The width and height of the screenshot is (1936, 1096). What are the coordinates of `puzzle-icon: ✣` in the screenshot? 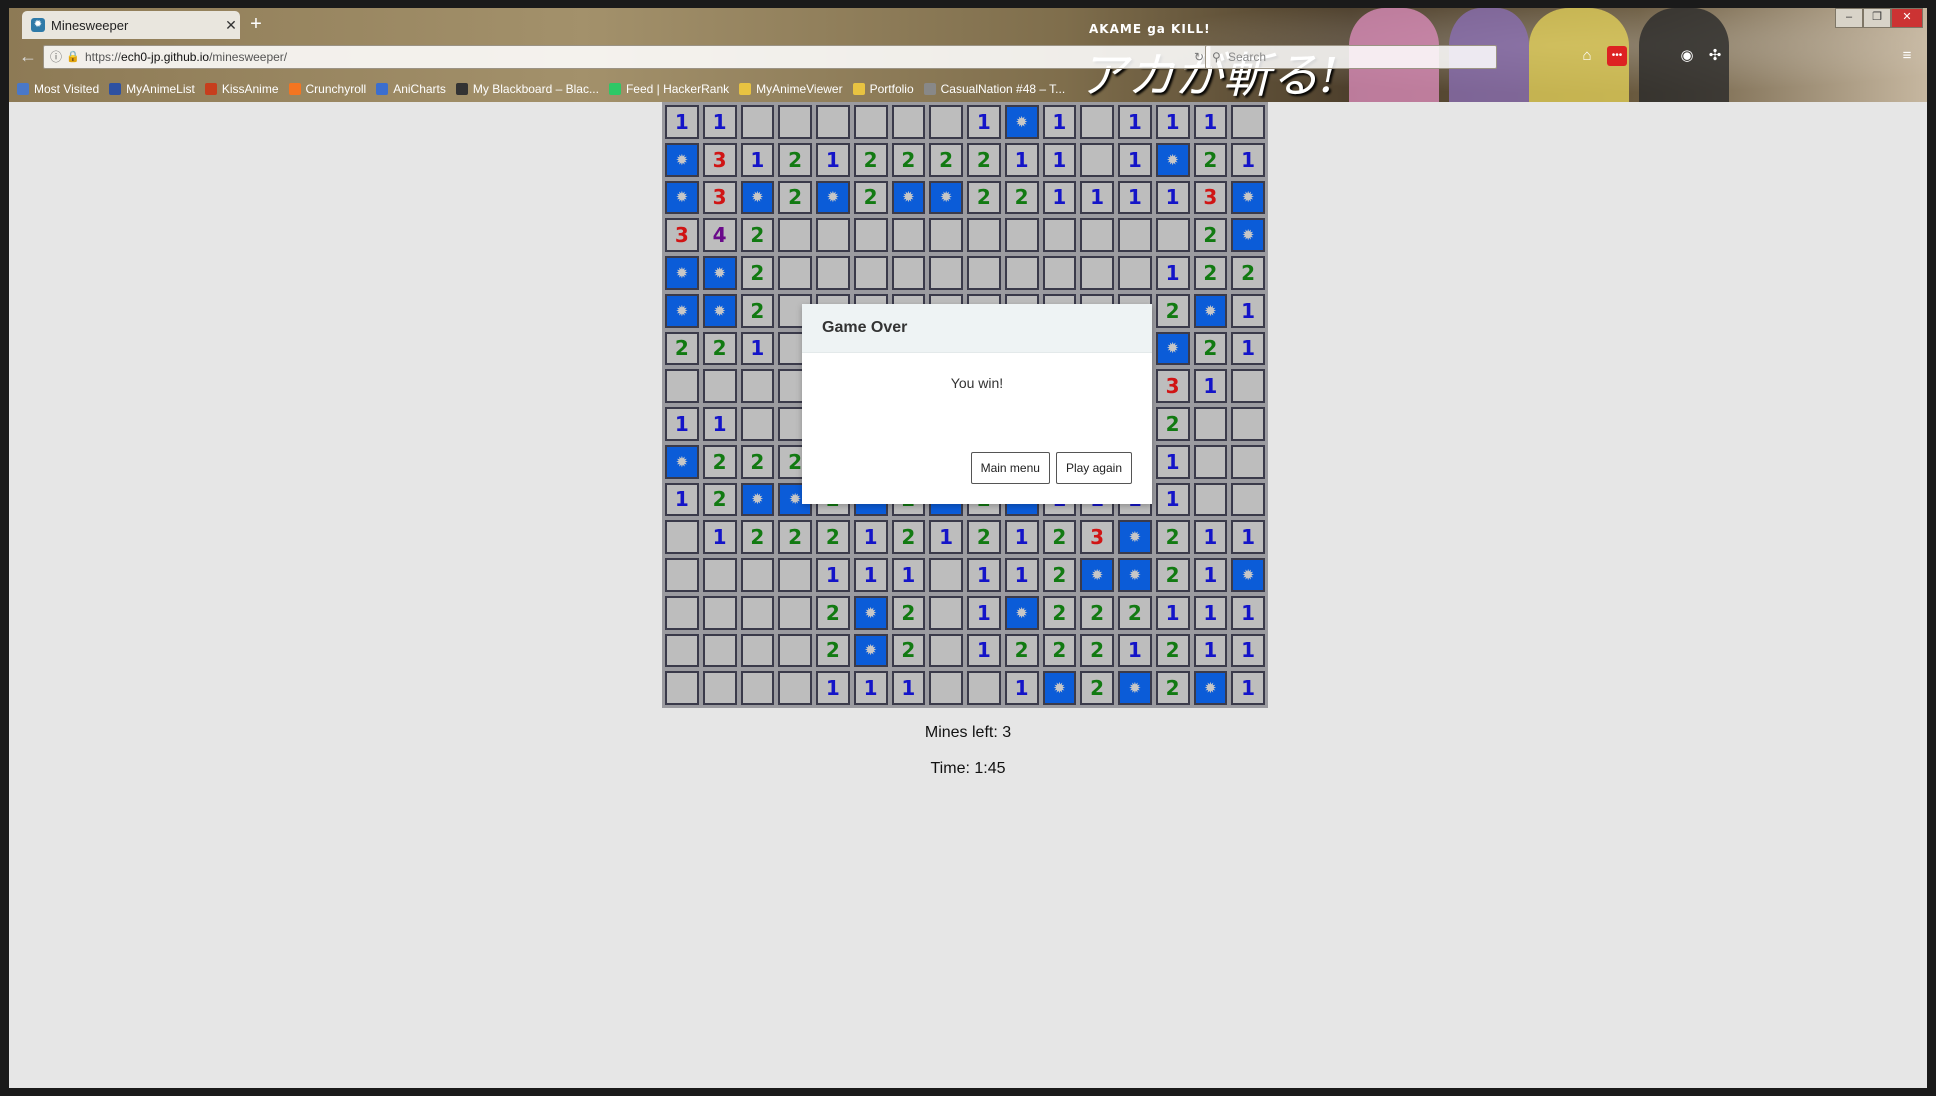 It's located at (1715, 56).